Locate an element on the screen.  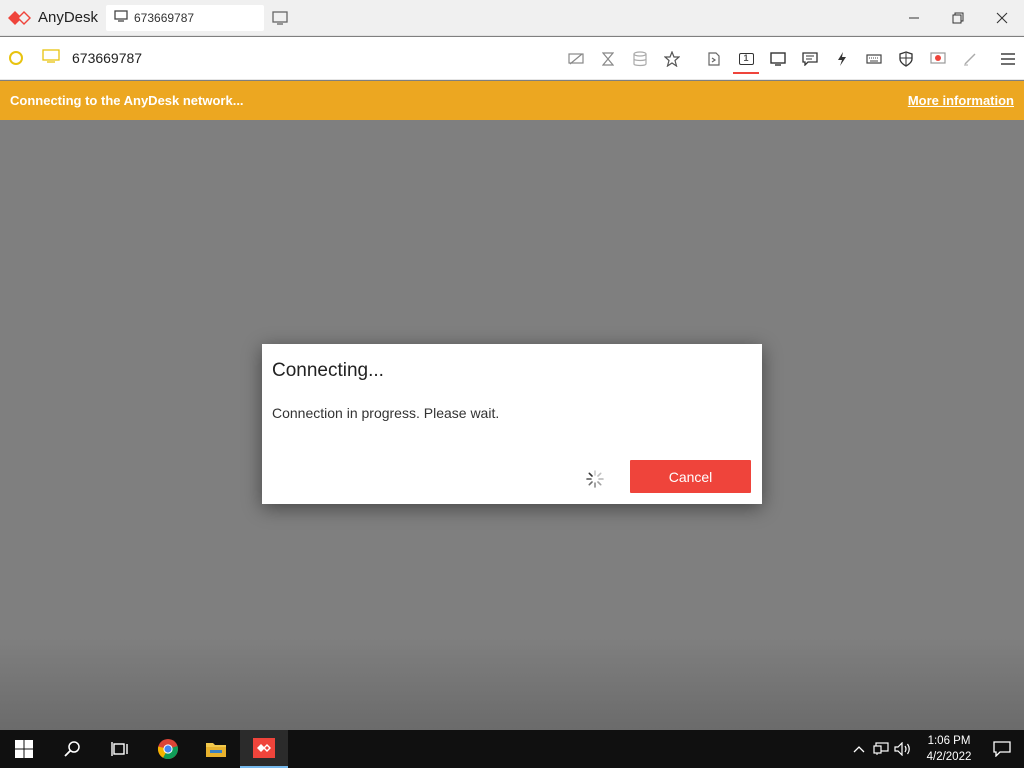
file-transfer-icon is located at coordinates (714, 58).